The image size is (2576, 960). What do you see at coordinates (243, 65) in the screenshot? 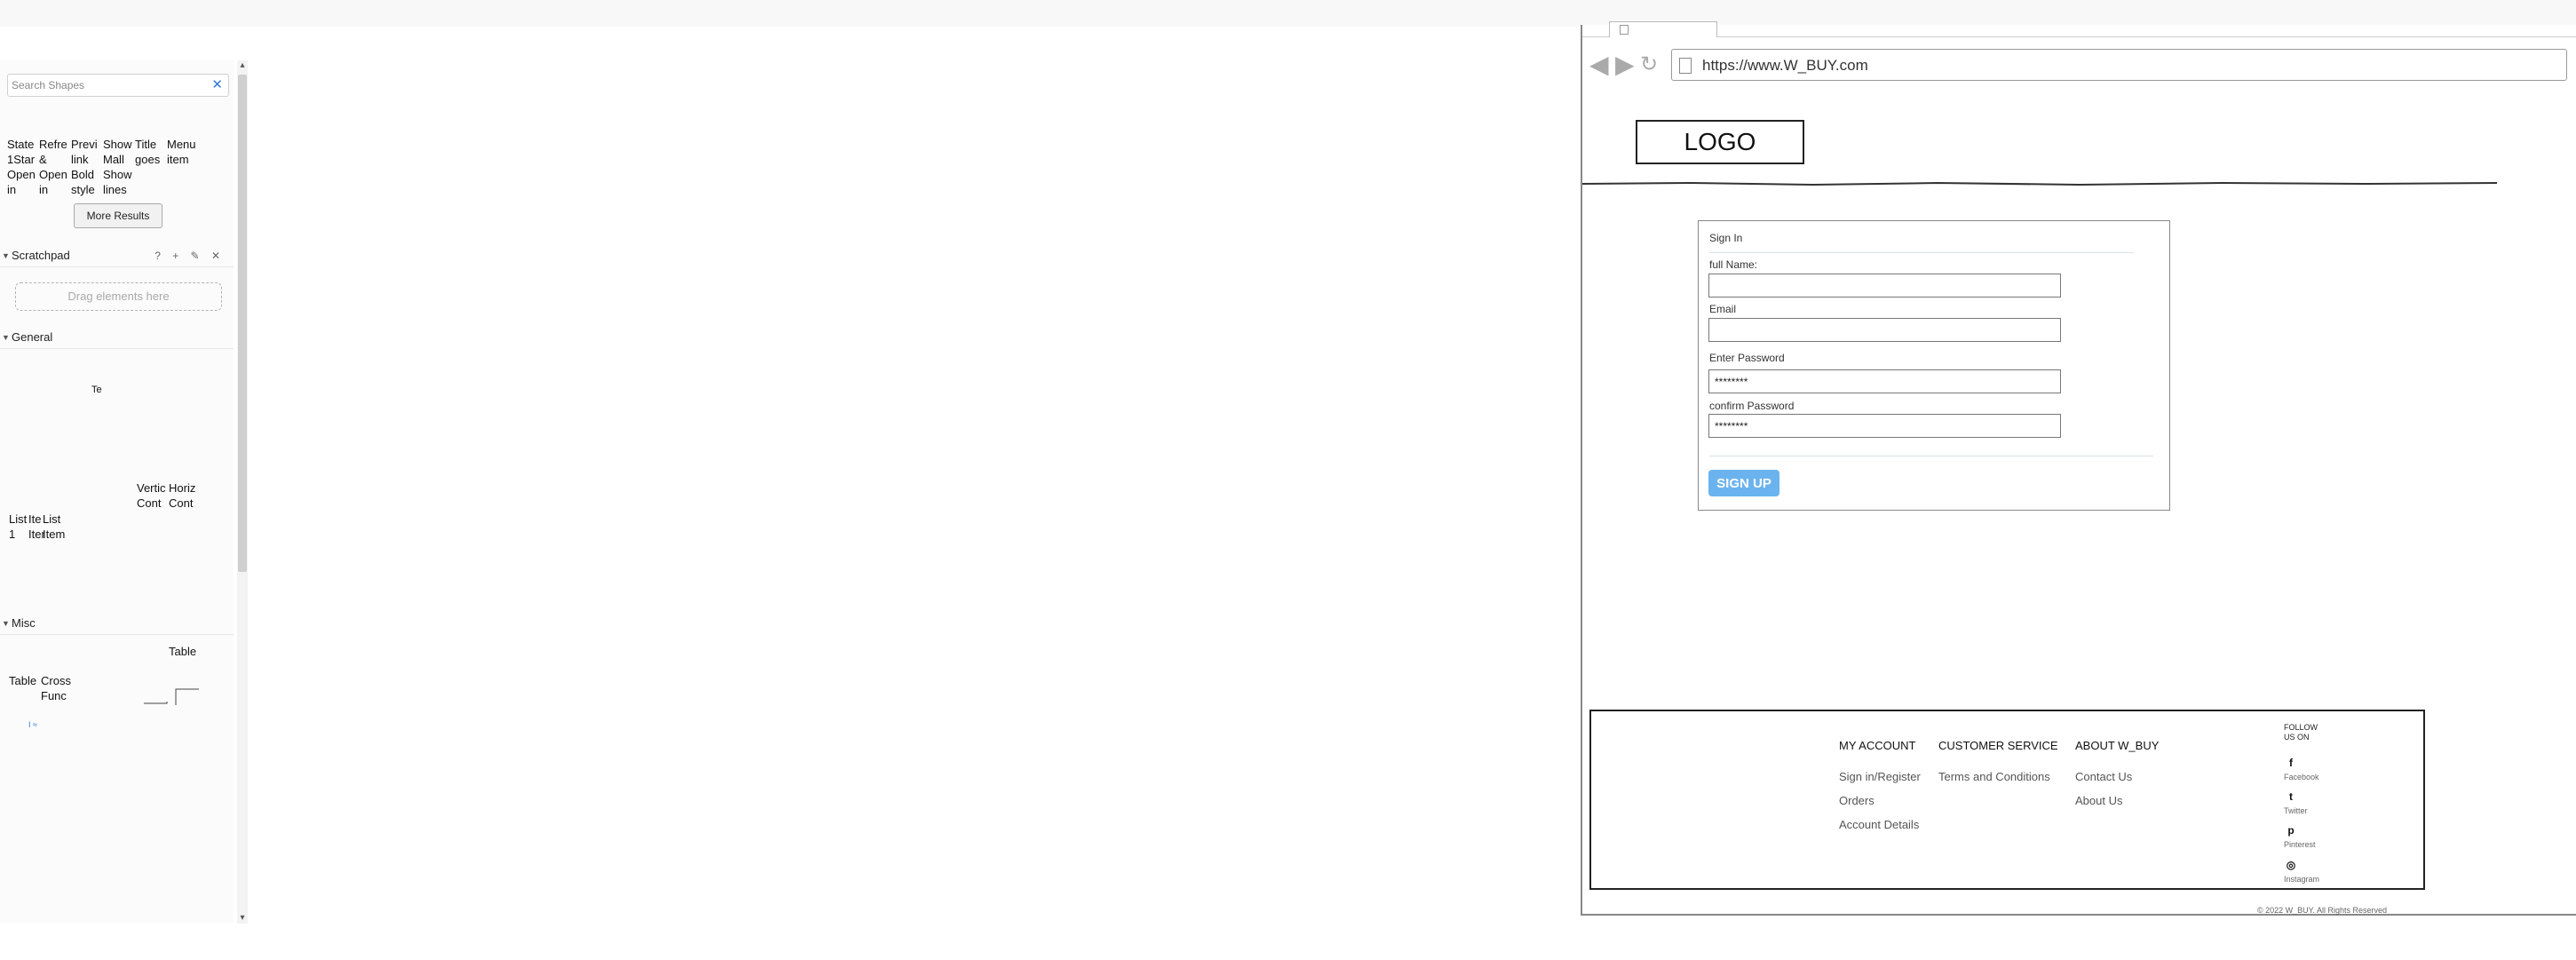
I see `scroll-up-icon: ▴` at bounding box center [243, 65].